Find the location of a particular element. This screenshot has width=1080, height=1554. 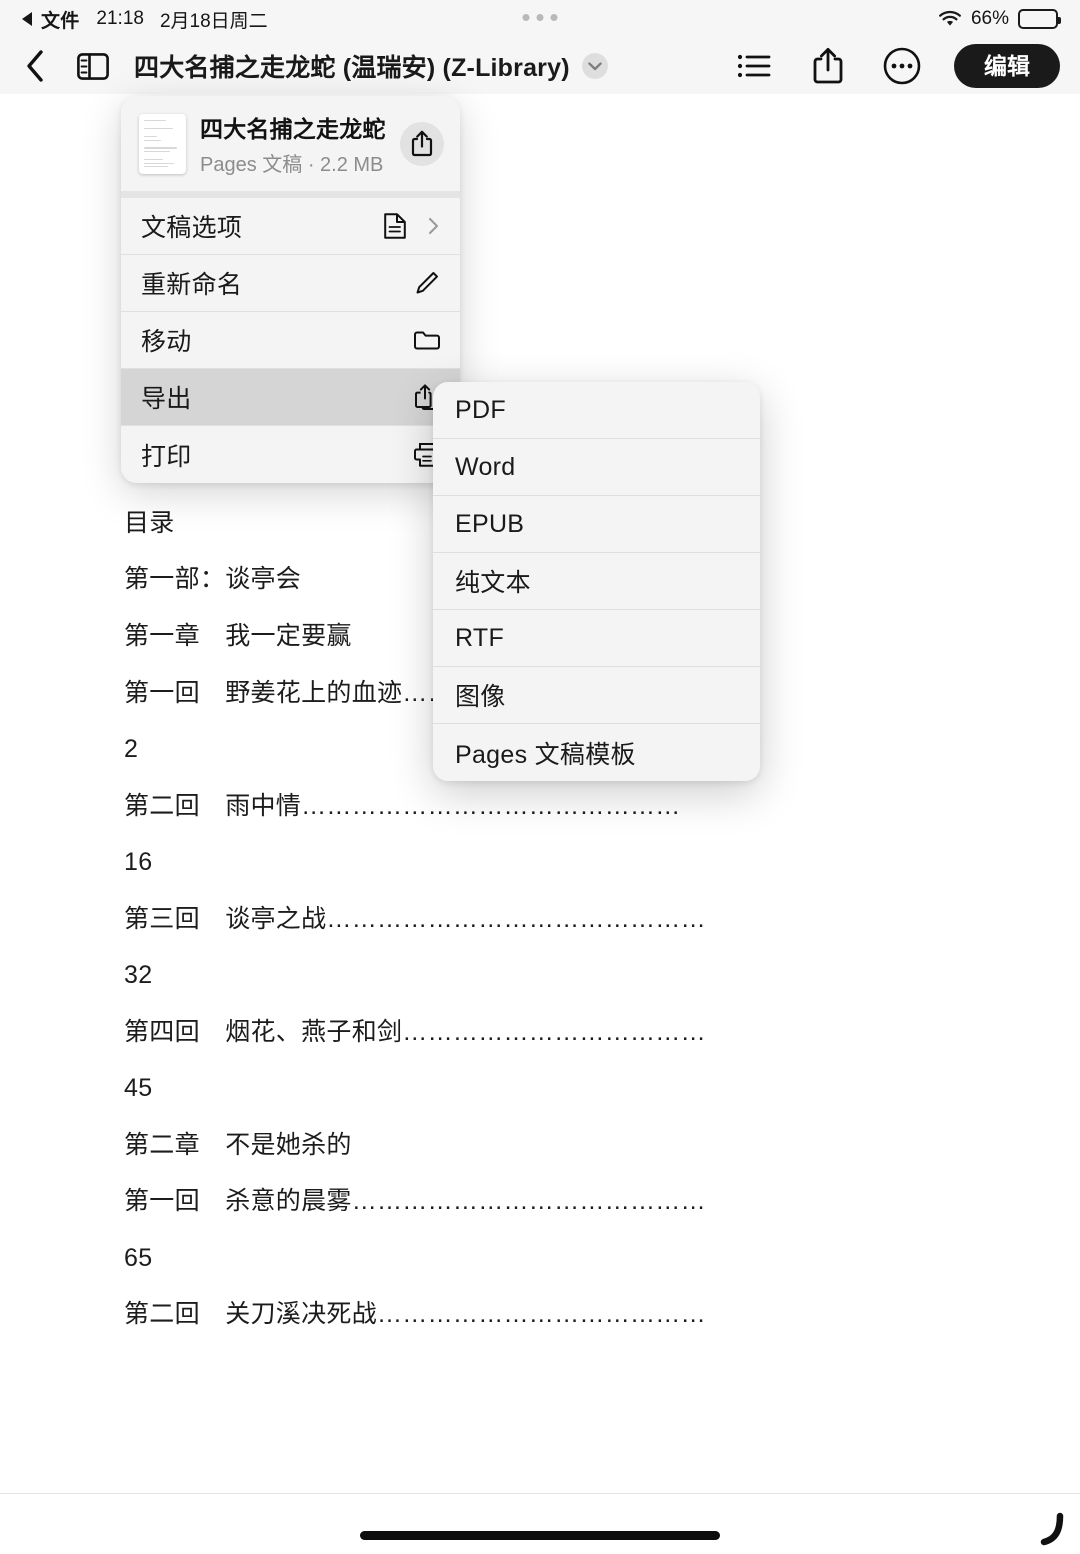

curved-hook-icon is located at coordinates (1052, 1529).